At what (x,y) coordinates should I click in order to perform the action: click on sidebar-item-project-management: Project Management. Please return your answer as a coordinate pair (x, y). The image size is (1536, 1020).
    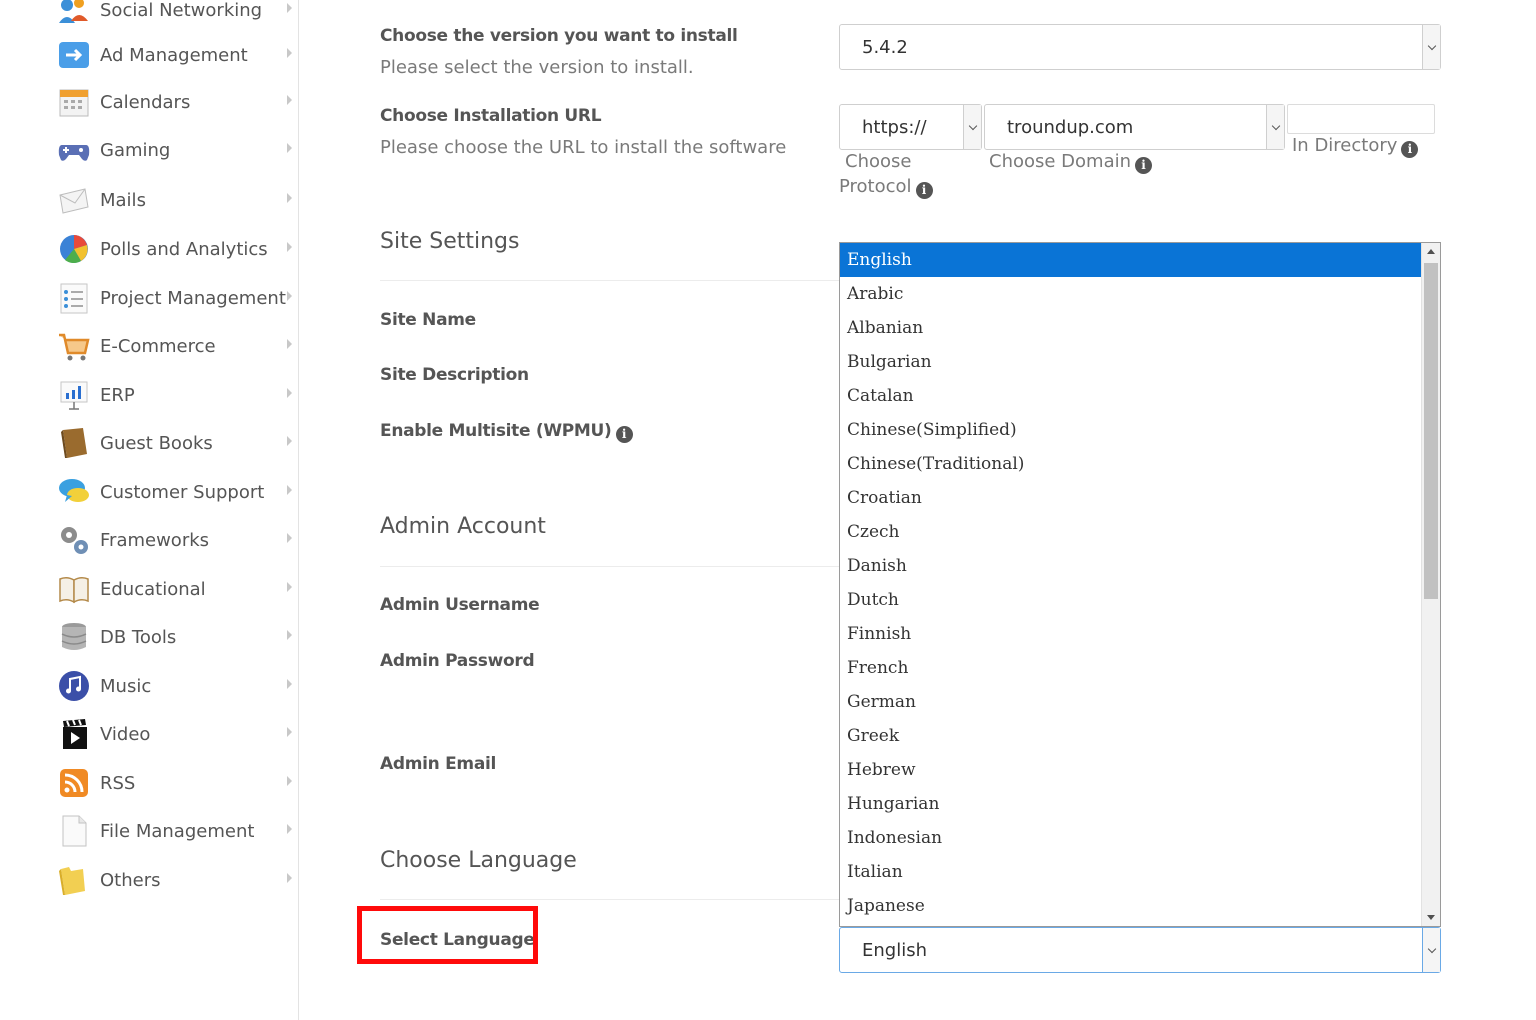
    Looking at the image, I should click on (176, 298).